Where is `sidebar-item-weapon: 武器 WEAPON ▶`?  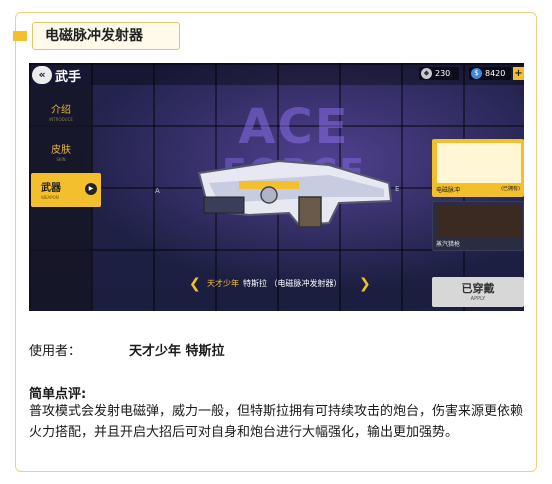
sidebar-item-weapon: 武器 WEAPON ▶ is located at coordinates (66, 190).